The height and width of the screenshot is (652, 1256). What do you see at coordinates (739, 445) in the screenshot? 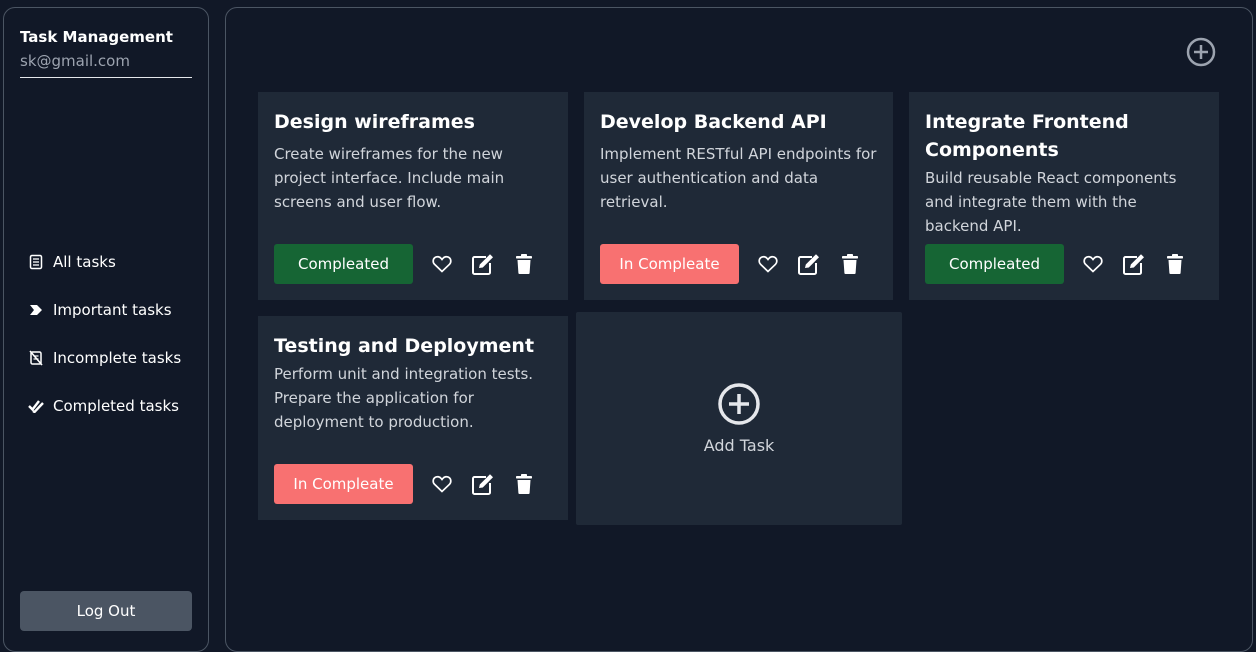
I see `add-task-label: Add Task` at bounding box center [739, 445].